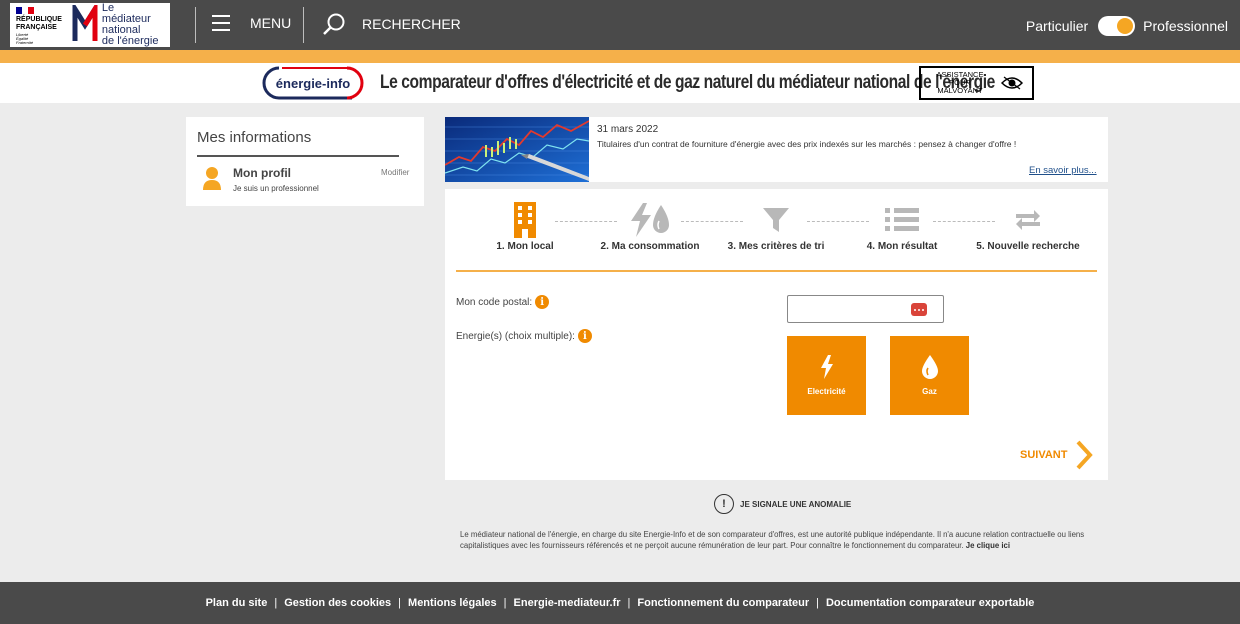  What do you see at coordinates (960, 90) in the screenshot?
I see `assist-line-3: MALVOYANT` at bounding box center [960, 90].